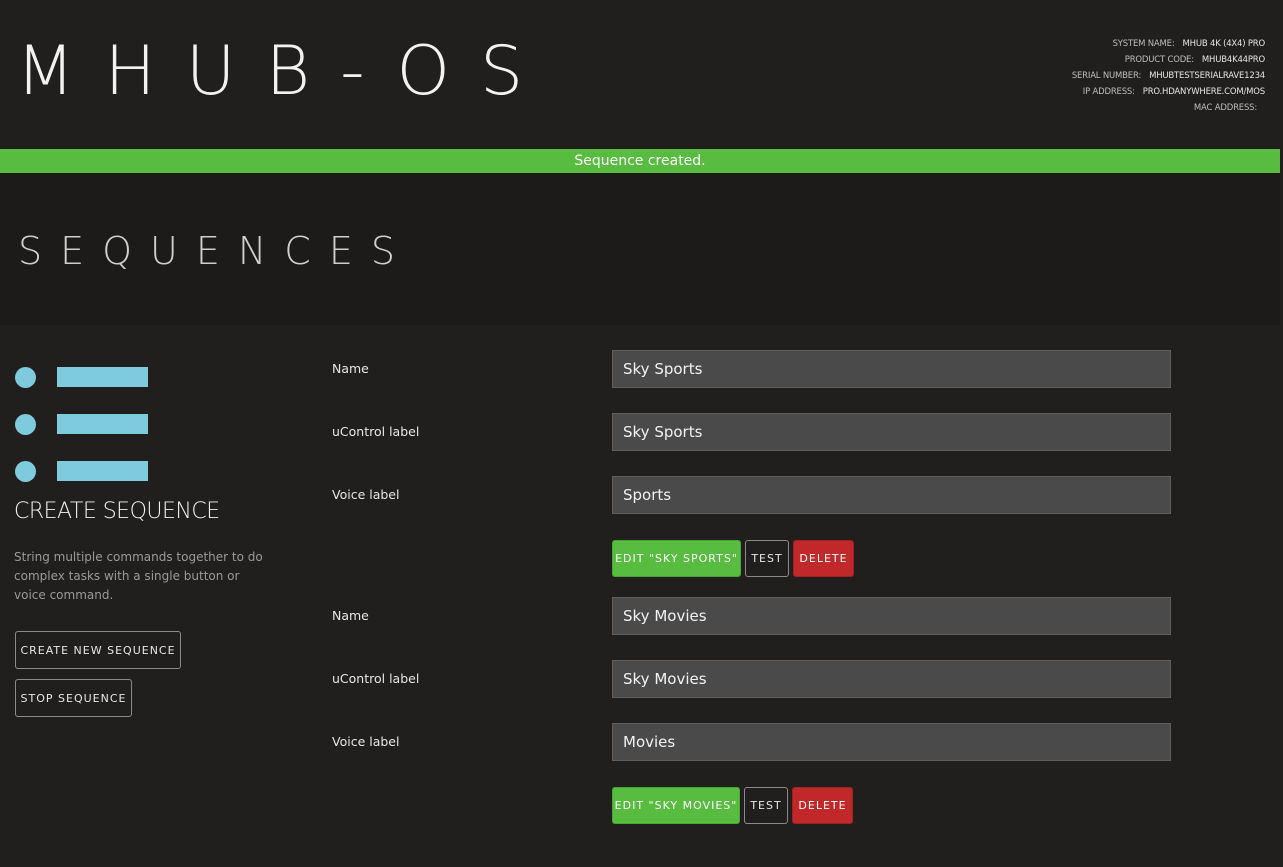 Image resolution: width=1283 pixels, height=867 pixels. Describe the element at coordinates (98, 650) in the screenshot. I see `create-new-sequence-button: CREATE NEW SEQUENCE` at that location.